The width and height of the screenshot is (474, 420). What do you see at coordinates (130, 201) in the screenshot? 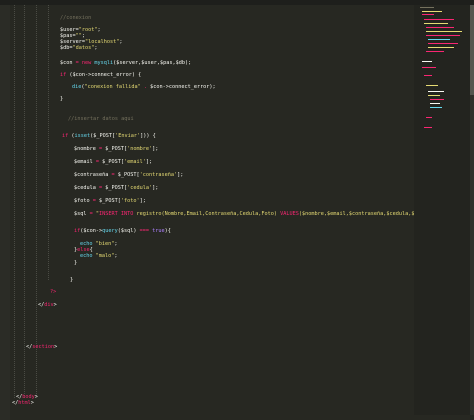
I see `code-token: 'foto'` at bounding box center [130, 201].